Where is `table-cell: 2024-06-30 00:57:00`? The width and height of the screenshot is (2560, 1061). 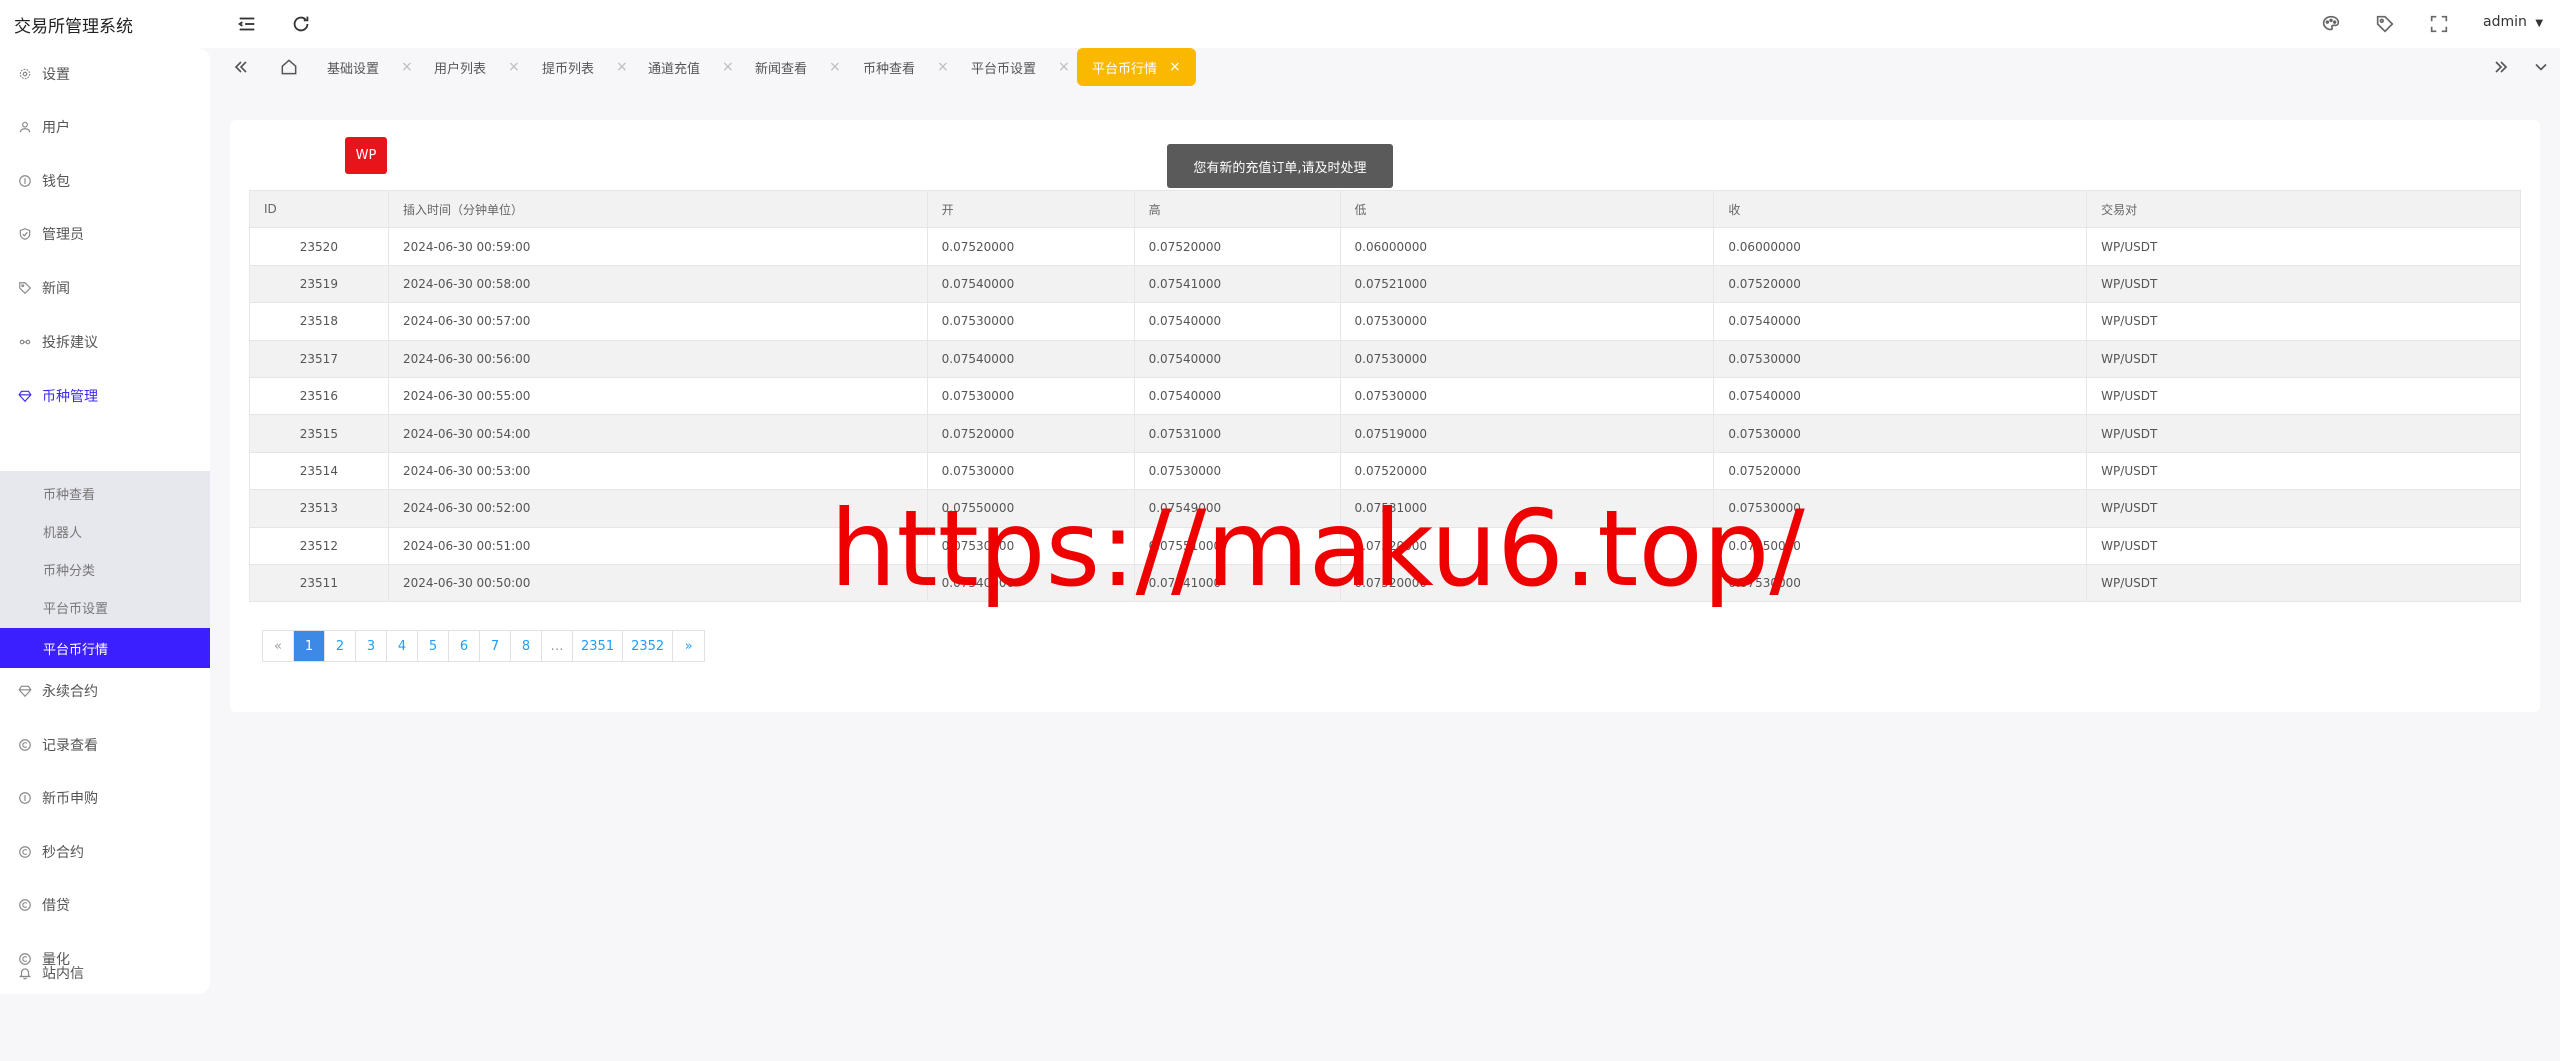
table-cell: 2024-06-30 00:57:00 is located at coordinates (657, 321).